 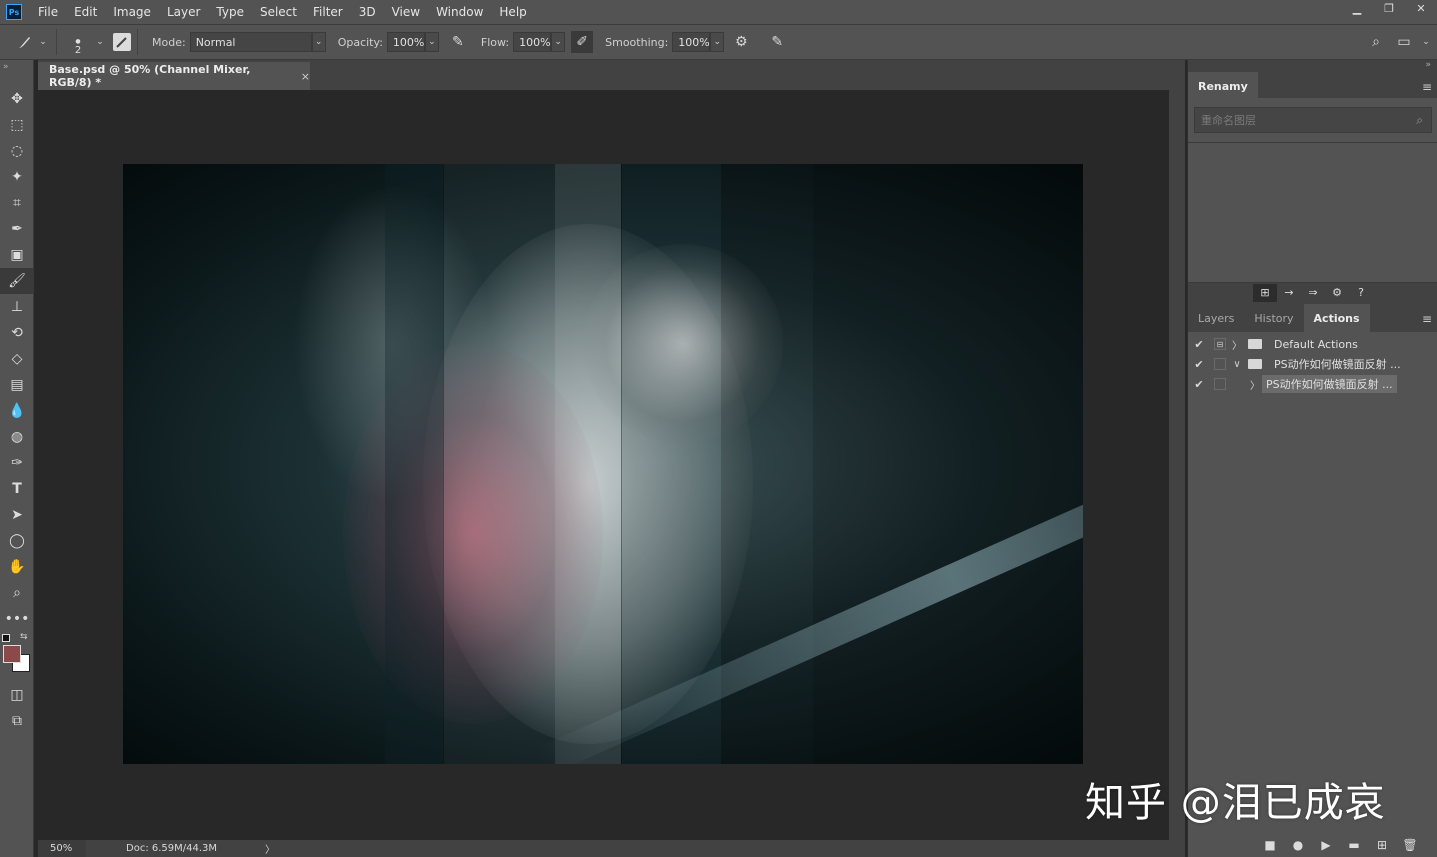 What do you see at coordinates (6, 638) in the screenshot?
I see `default-colors-icon` at bounding box center [6, 638].